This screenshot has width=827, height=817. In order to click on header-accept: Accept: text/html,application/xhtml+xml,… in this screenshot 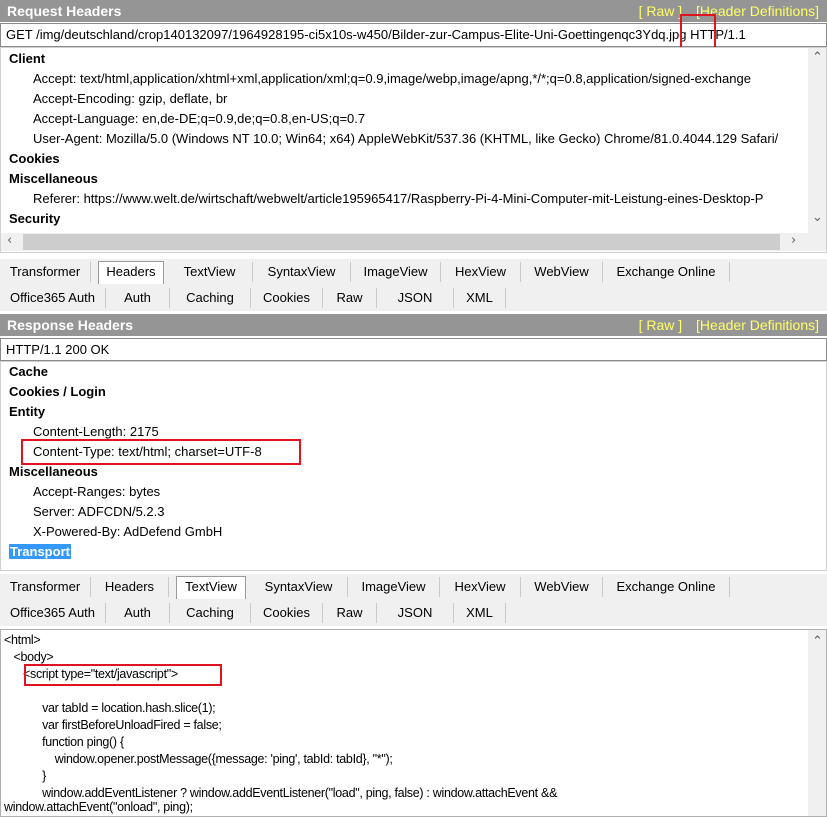, I will do `click(392, 78)`.